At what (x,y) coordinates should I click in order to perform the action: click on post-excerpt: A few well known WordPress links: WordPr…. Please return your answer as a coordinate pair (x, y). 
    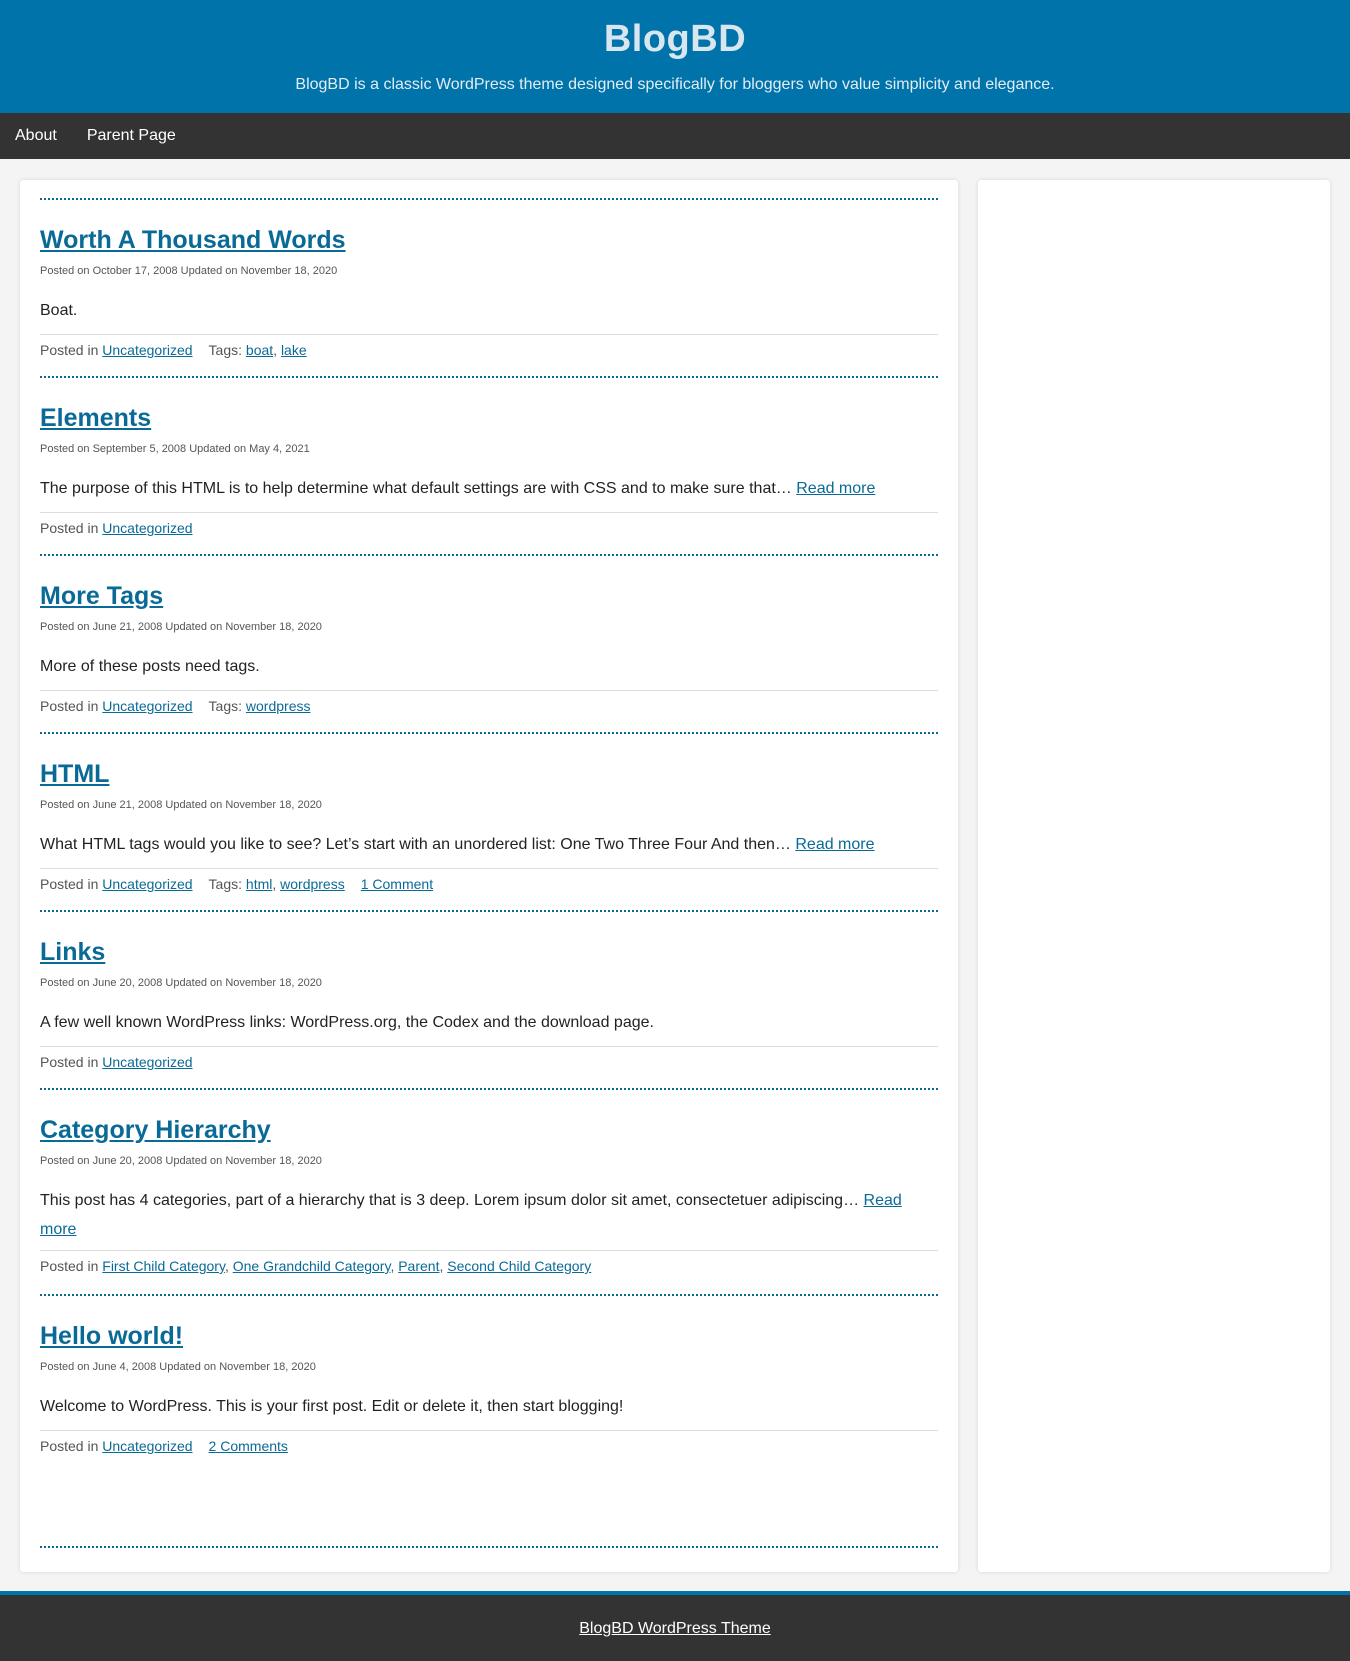
    Looking at the image, I should click on (485, 1022).